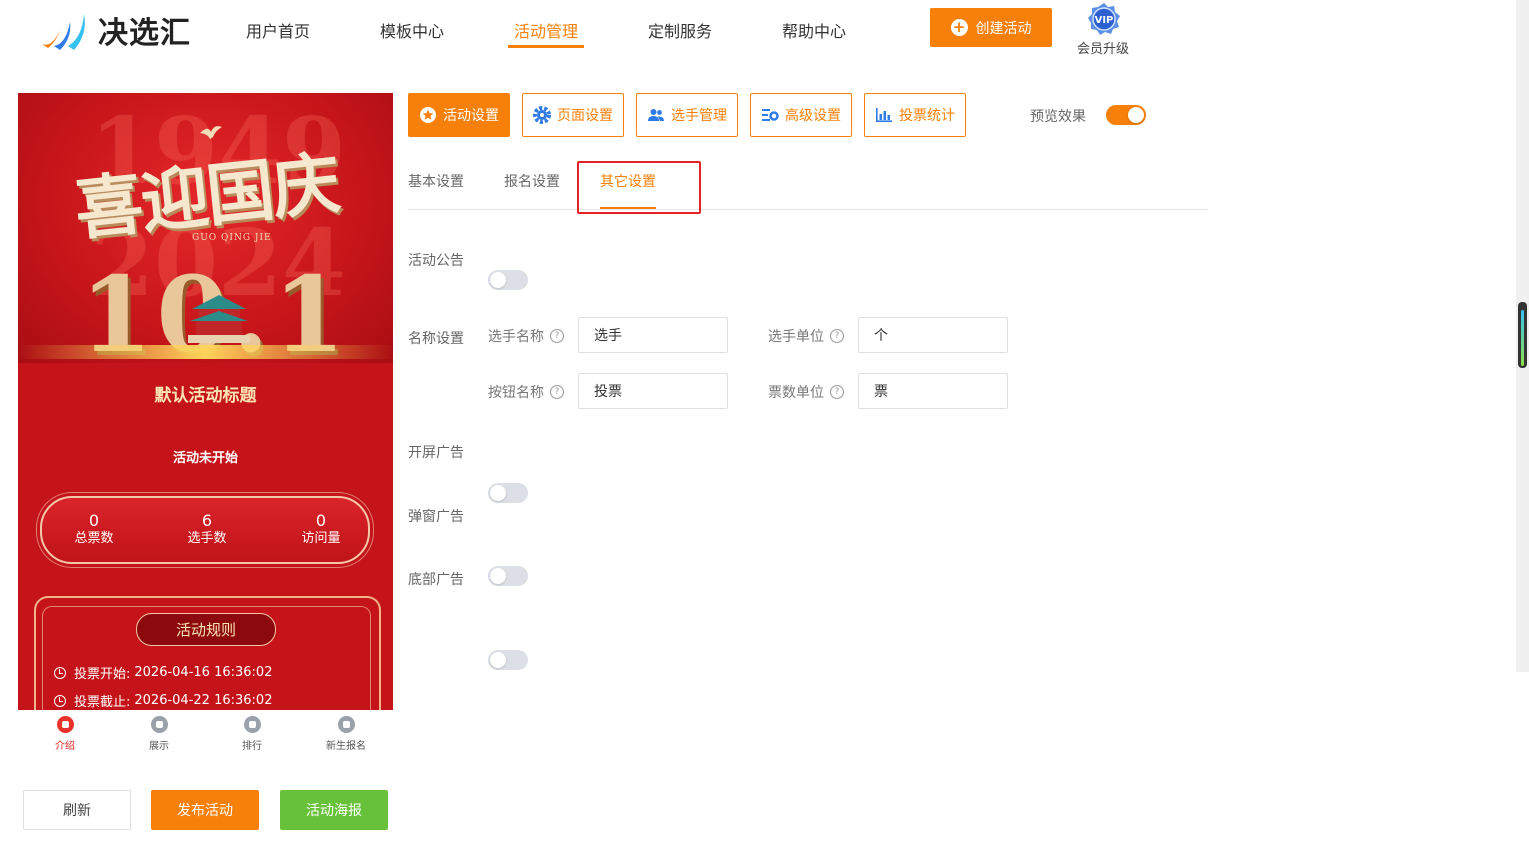 This screenshot has height=858, width=1529. Describe the element at coordinates (94, 538) in the screenshot. I see `stat-label: 总票数` at that location.